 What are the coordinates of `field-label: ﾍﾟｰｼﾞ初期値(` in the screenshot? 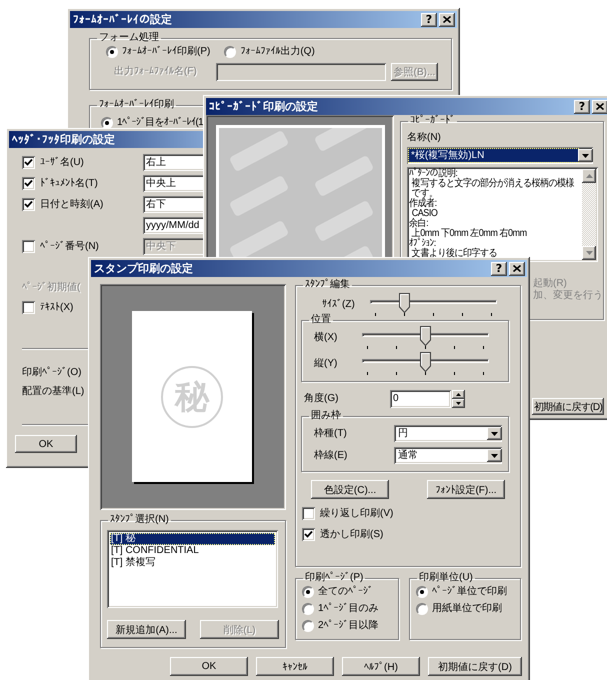 It's located at (51, 288).